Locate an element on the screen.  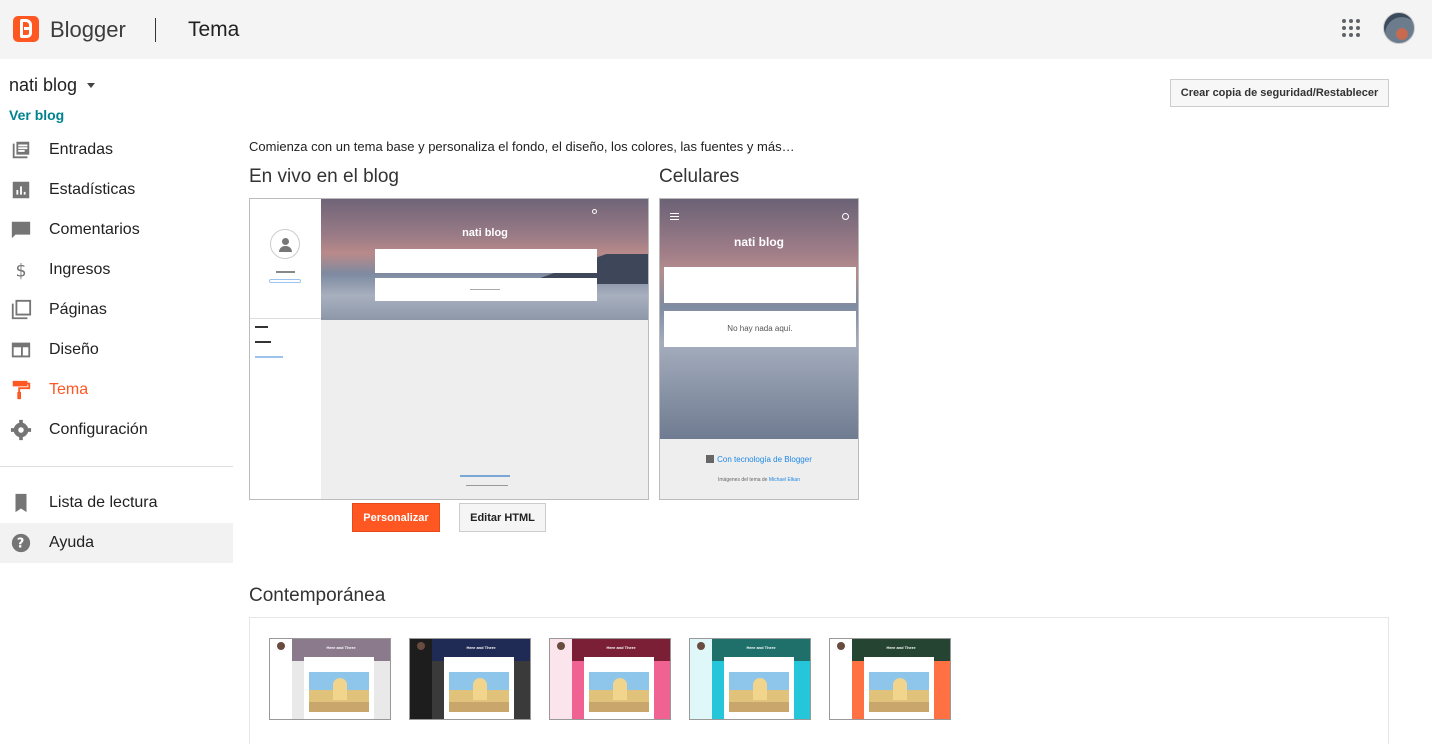
sidebar-item-lista-de-lectura: Lista de lectura is located at coordinates (116, 503).